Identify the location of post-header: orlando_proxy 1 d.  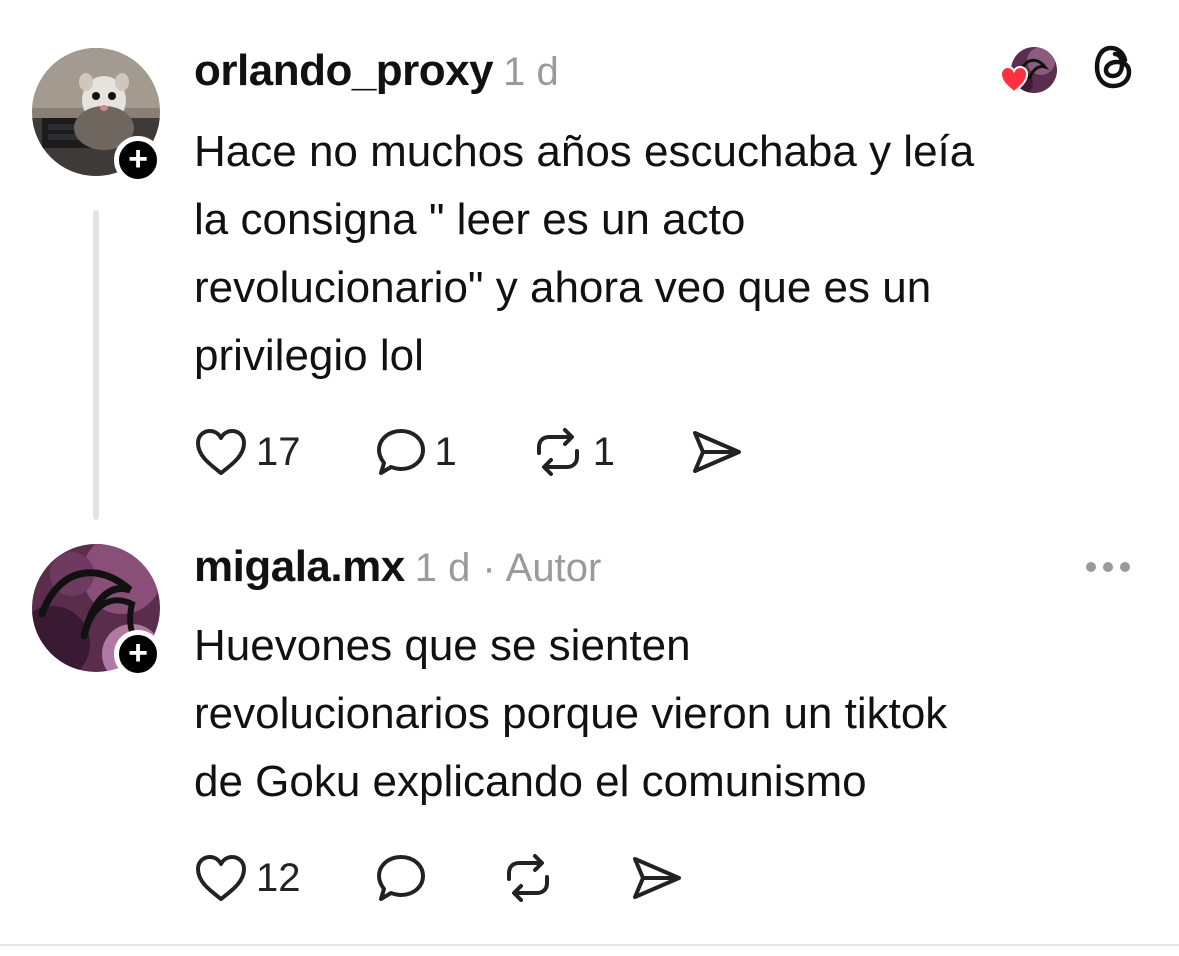
(376, 74).